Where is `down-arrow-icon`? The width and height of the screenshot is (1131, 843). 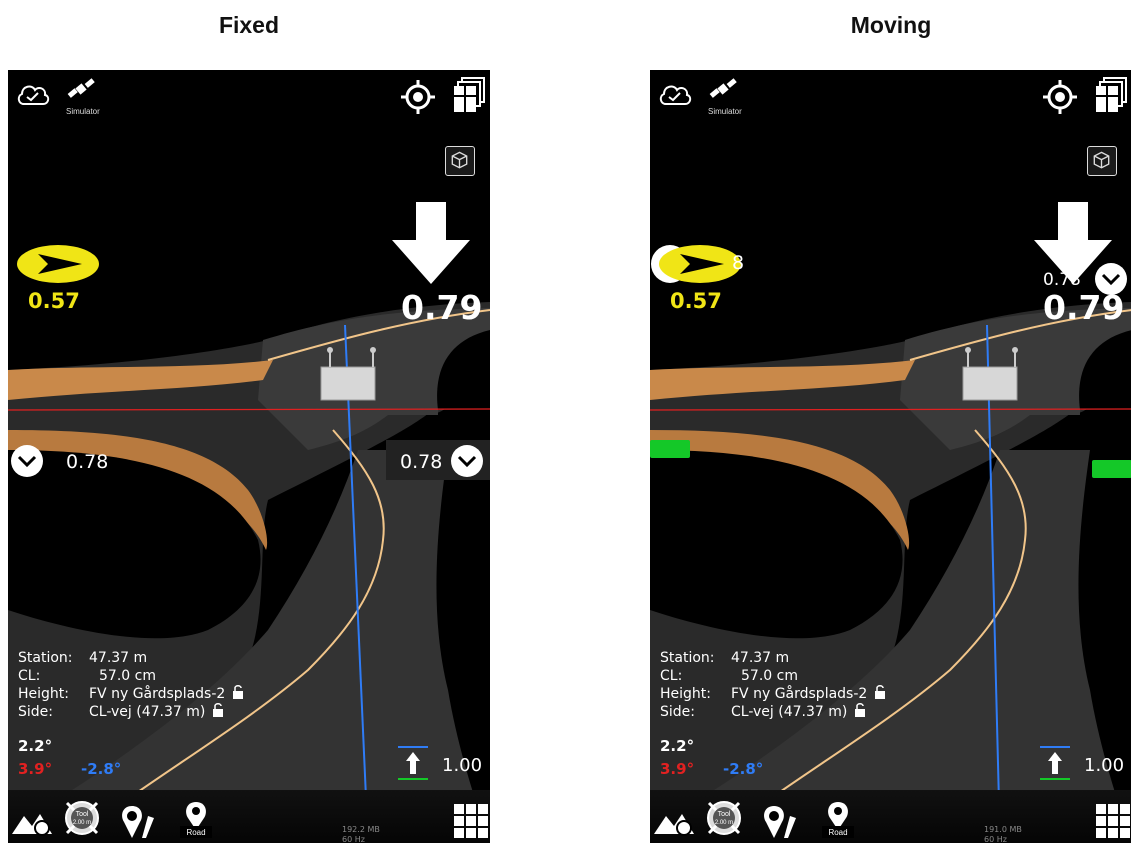 down-arrow-icon is located at coordinates (431, 243).